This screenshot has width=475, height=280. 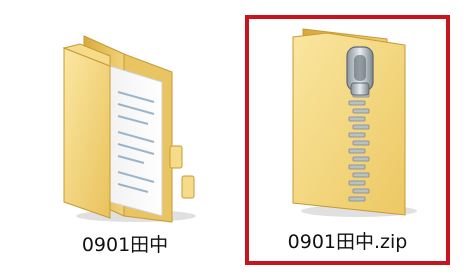 What do you see at coordinates (125, 245) in the screenshot?
I see `file-name-label: 0901田中` at bounding box center [125, 245].